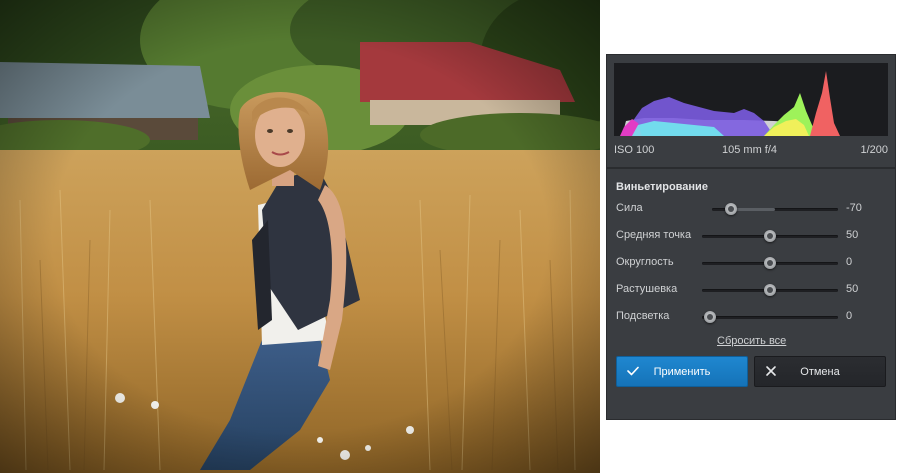 This screenshot has width=900, height=473. Describe the element at coordinates (751, 168) in the screenshot. I see `panel-divider` at that location.